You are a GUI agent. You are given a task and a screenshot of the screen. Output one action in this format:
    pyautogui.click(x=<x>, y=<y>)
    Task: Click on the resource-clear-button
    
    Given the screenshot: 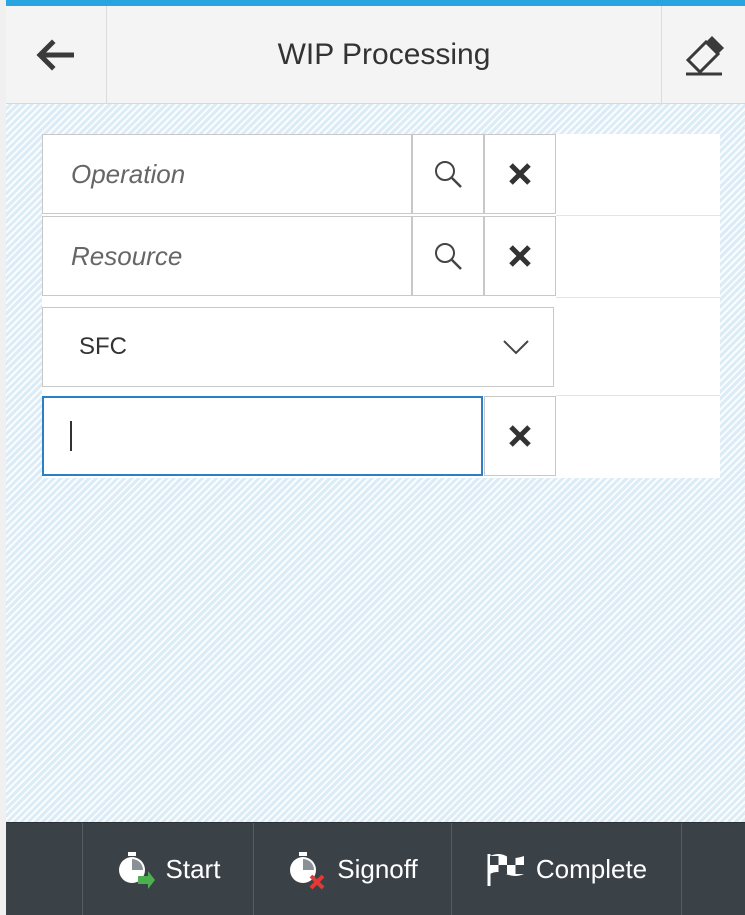 What is the action you would take?
    pyautogui.click(x=520, y=256)
    